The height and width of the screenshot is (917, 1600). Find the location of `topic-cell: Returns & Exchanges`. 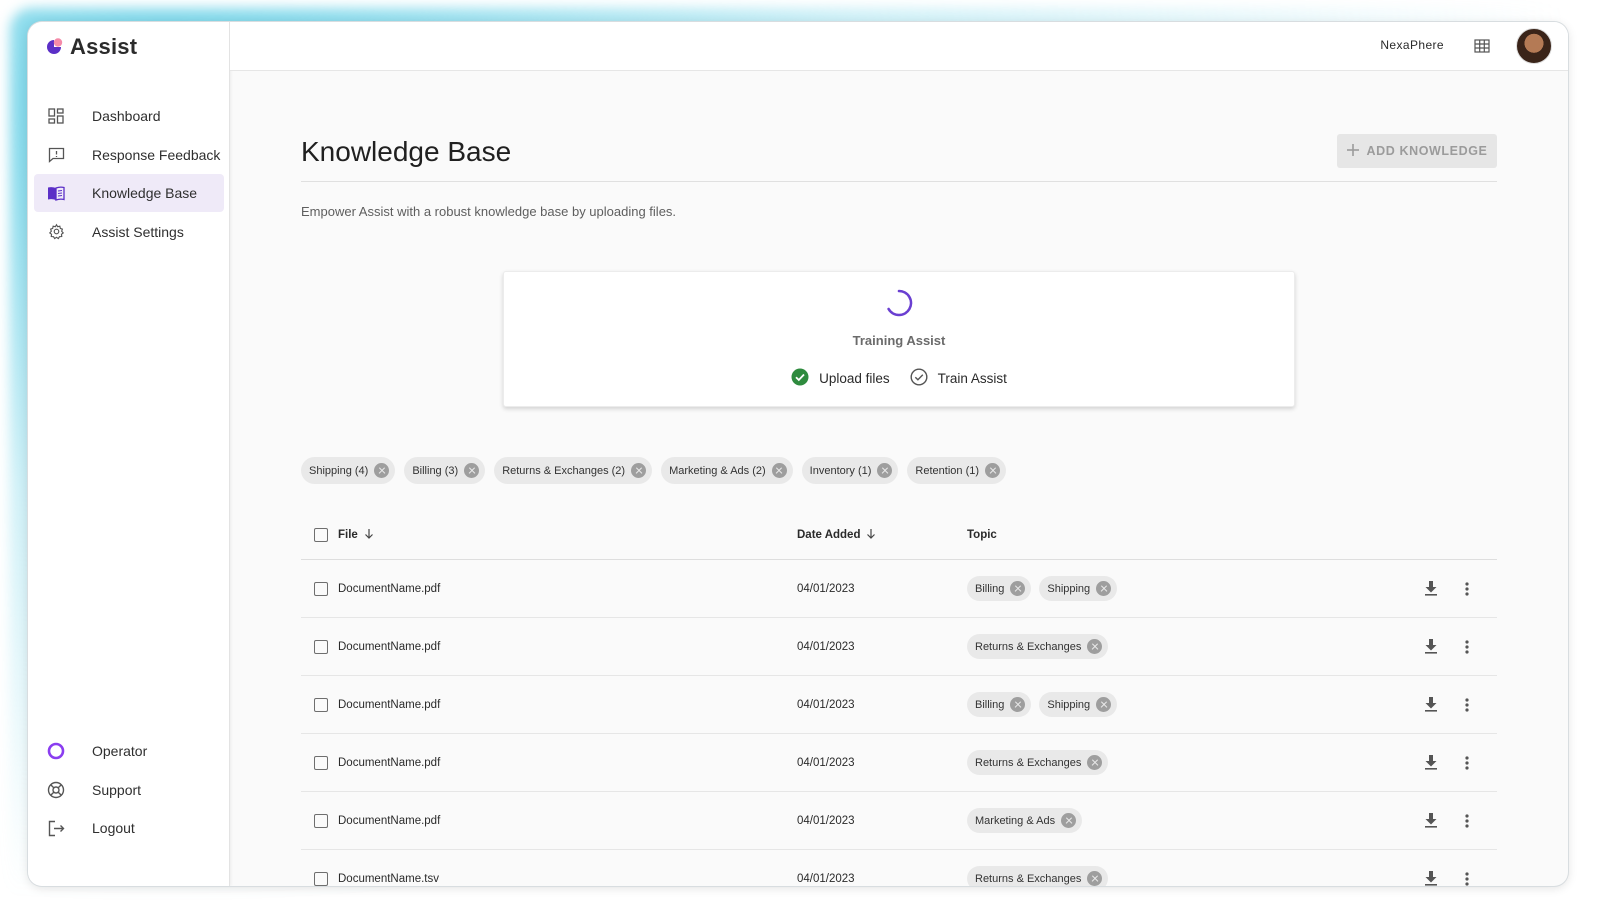

topic-cell: Returns & Exchanges is located at coordinates (1187, 876).